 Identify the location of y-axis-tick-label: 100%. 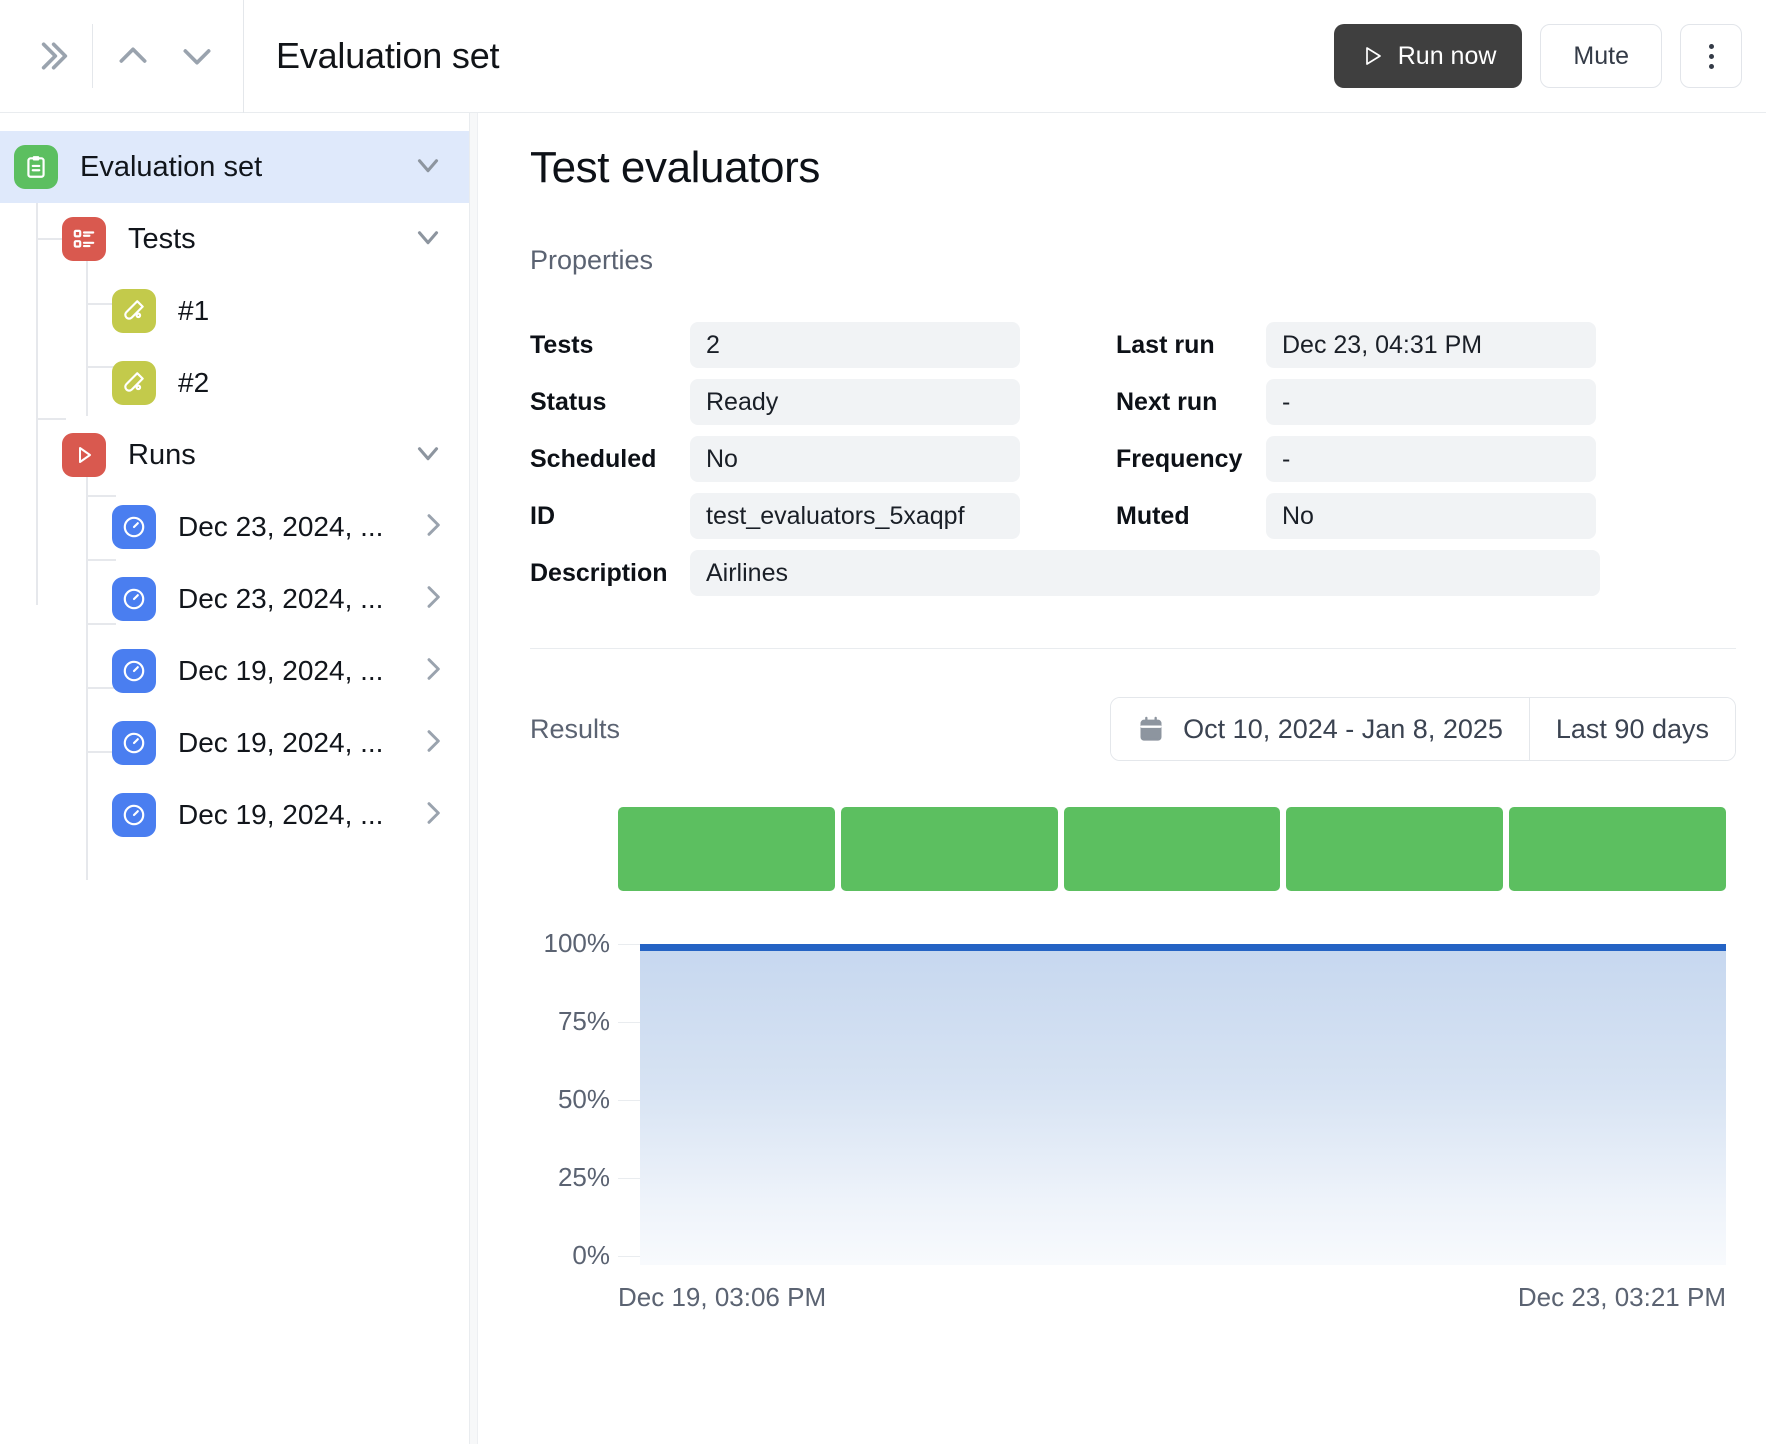
(577, 943).